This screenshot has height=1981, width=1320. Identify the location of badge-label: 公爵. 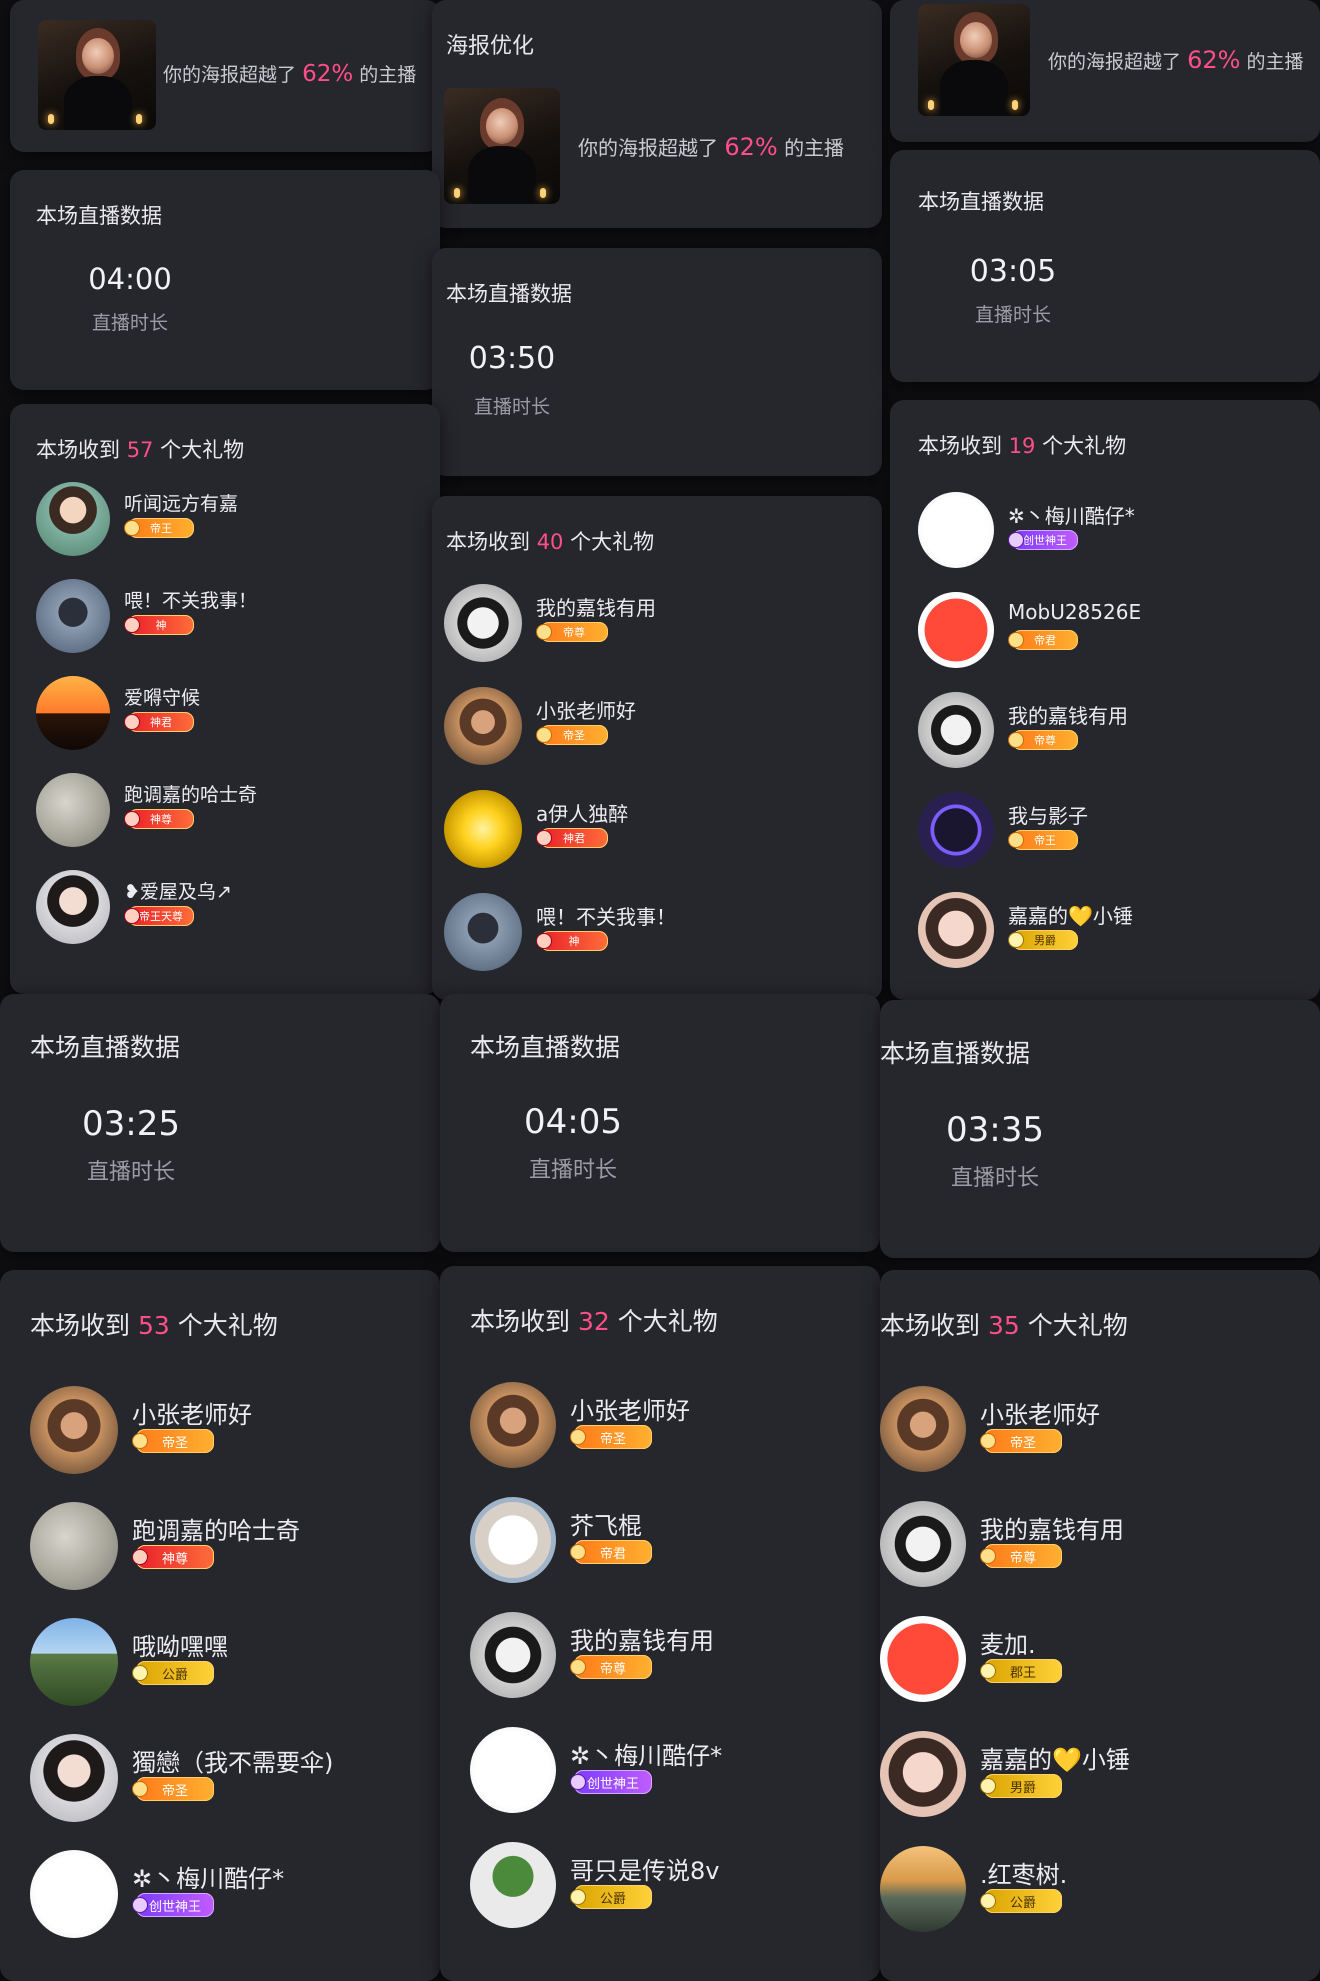
(174, 1675).